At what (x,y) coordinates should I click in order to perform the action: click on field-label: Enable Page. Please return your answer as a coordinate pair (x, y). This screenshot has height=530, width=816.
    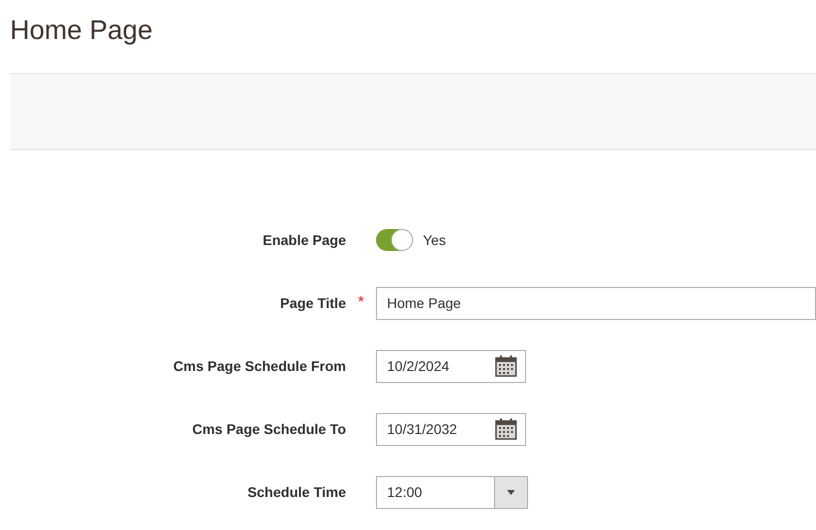
    Looking at the image, I should click on (304, 240).